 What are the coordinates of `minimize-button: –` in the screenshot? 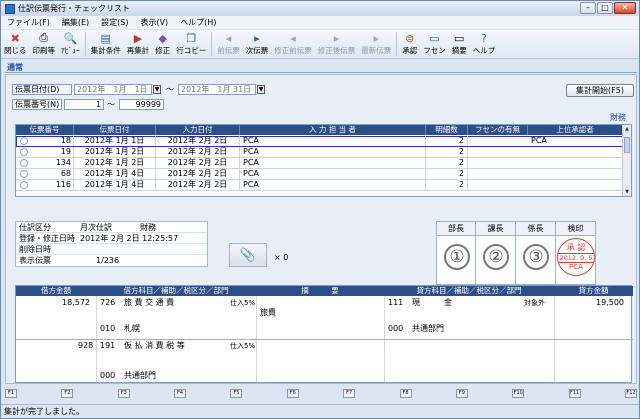 It's located at (588, 8).